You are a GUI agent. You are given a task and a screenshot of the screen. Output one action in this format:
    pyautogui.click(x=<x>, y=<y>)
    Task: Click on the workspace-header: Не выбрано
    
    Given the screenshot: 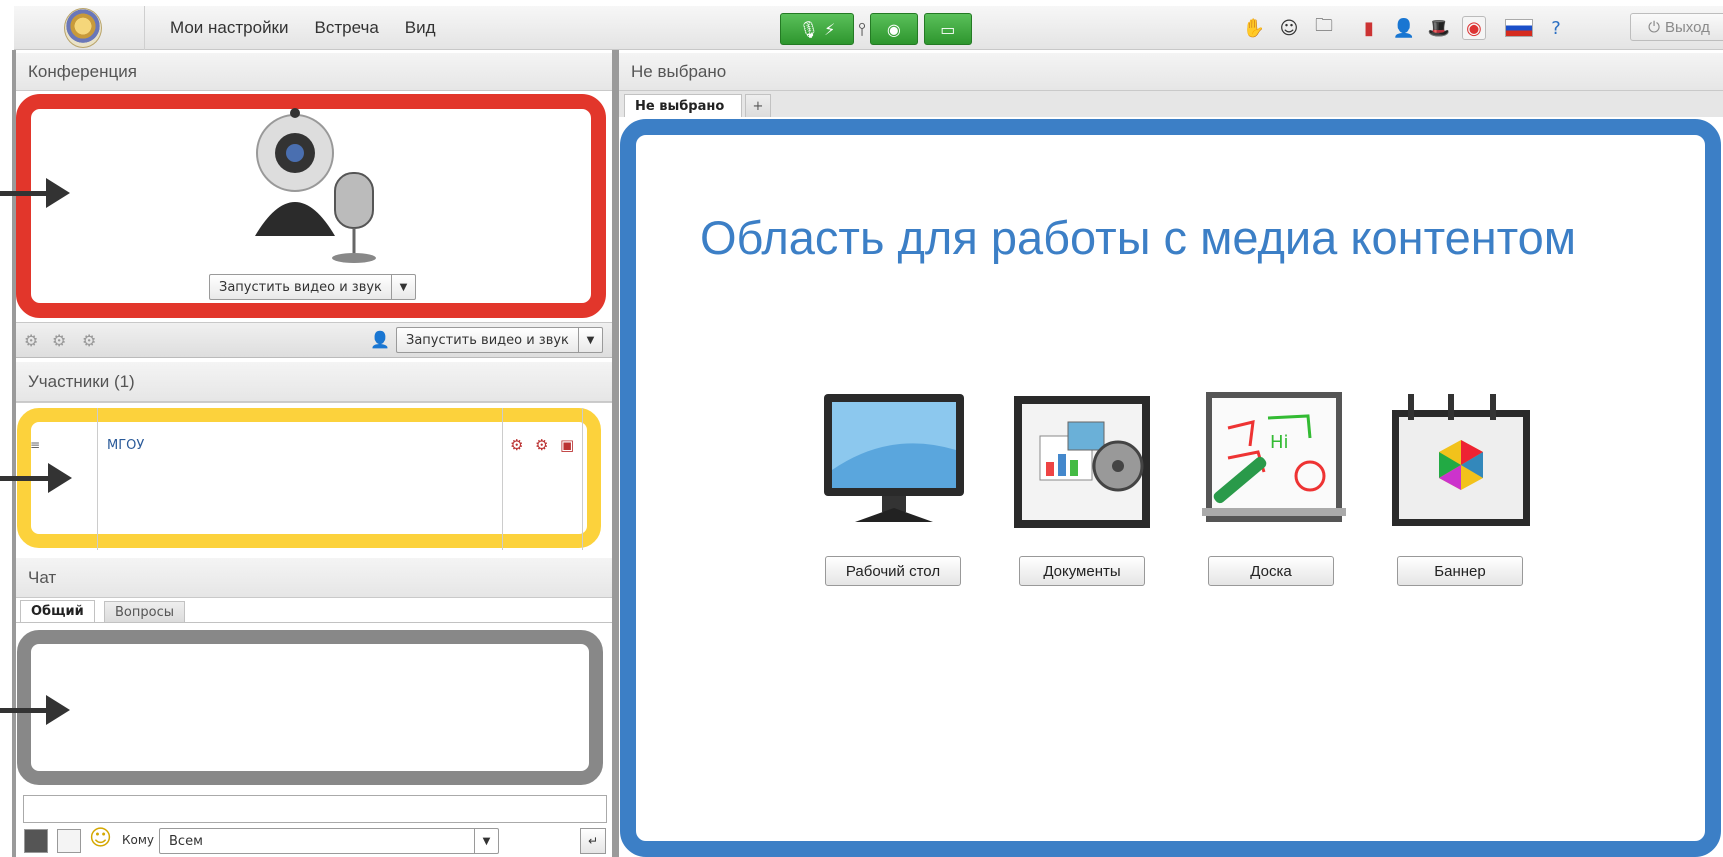 What is the action you would take?
    pyautogui.click(x=1171, y=72)
    